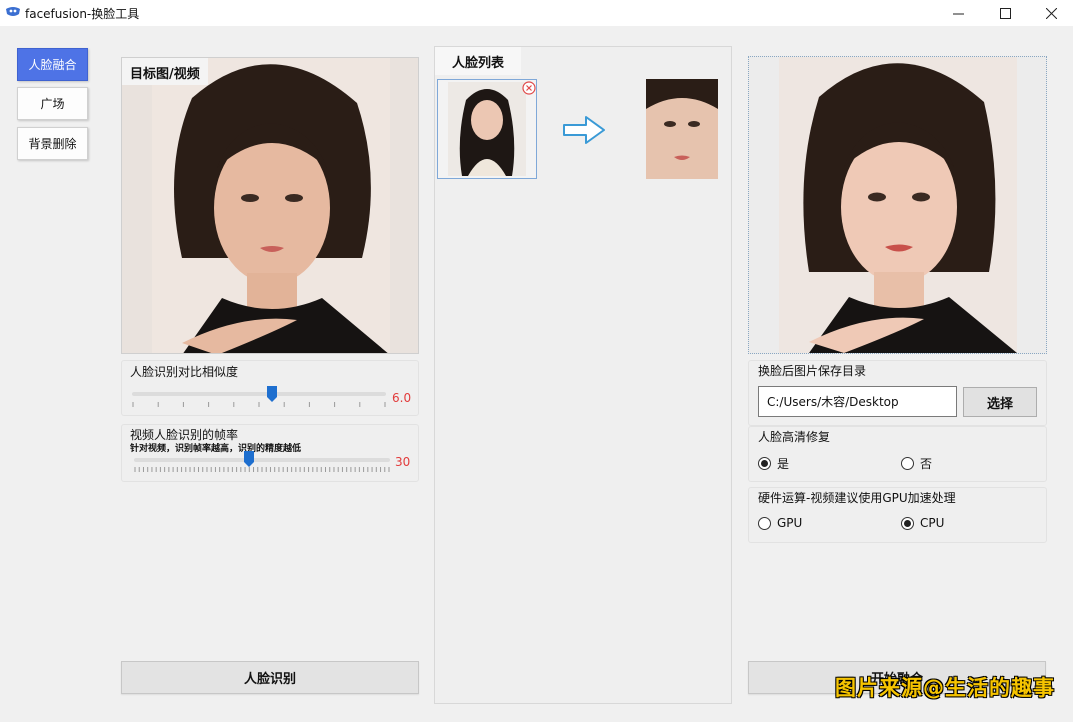 Image resolution: width=1073 pixels, height=722 pixels. What do you see at coordinates (783, 464) in the screenshot?
I see `hd-repair-yes-label: 是` at bounding box center [783, 464].